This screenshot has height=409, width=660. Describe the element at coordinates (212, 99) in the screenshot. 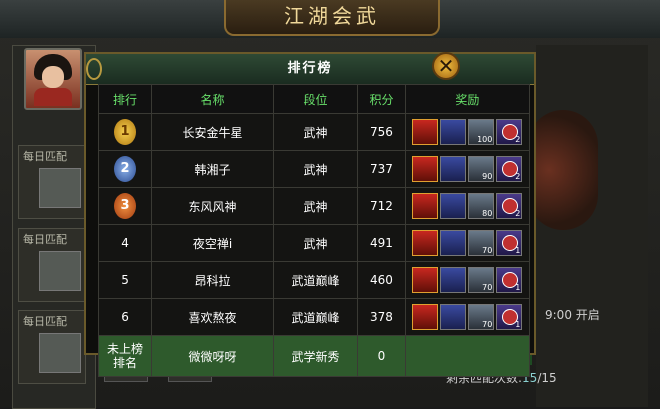

I see `header-name: 名称` at that location.